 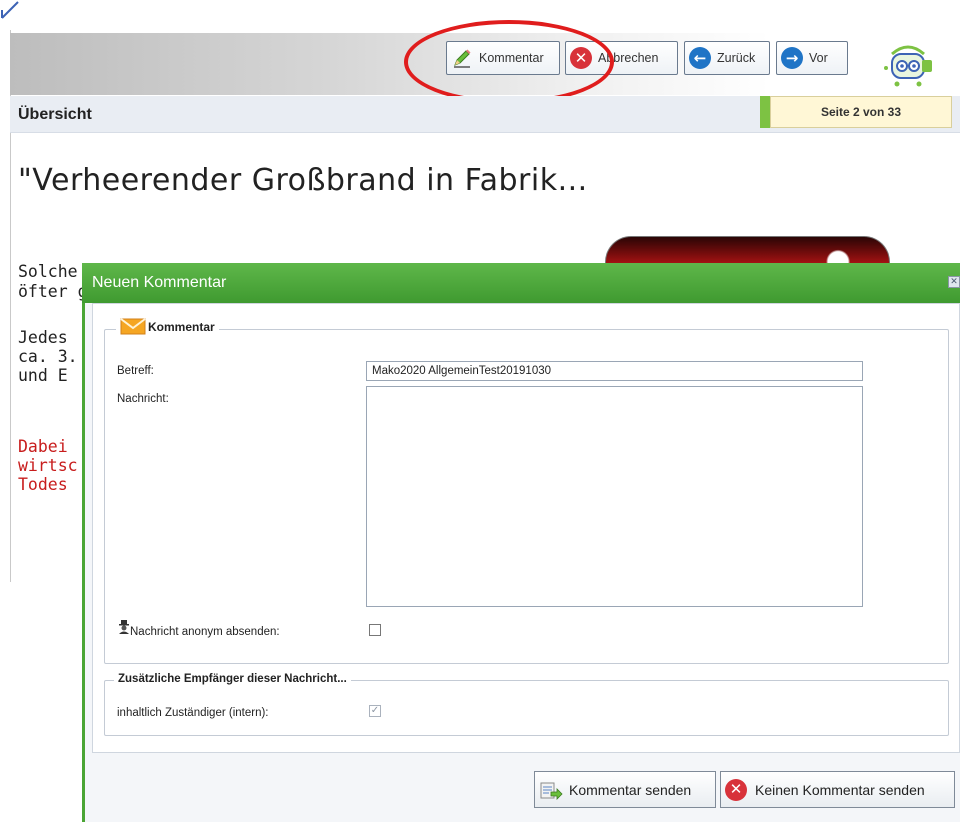 What do you see at coordinates (765, 112) in the screenshot?
I see `page-progress-marker` at bounding box center [765, 112].